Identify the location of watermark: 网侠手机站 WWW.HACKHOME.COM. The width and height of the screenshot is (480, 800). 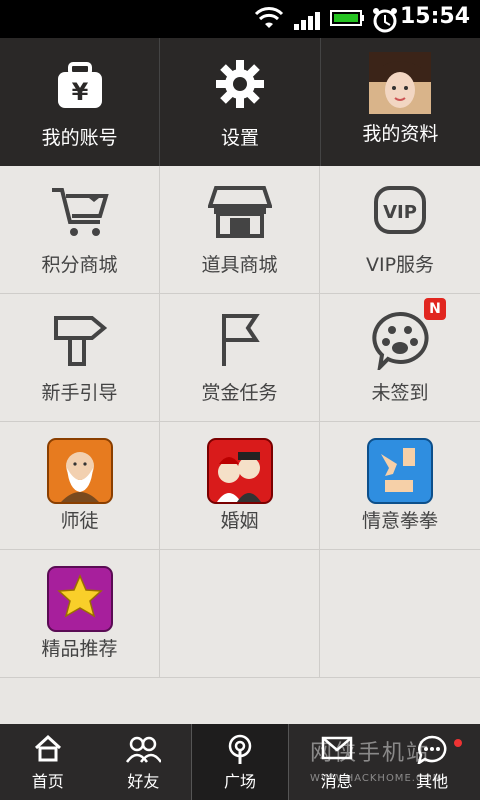
(395, 765).